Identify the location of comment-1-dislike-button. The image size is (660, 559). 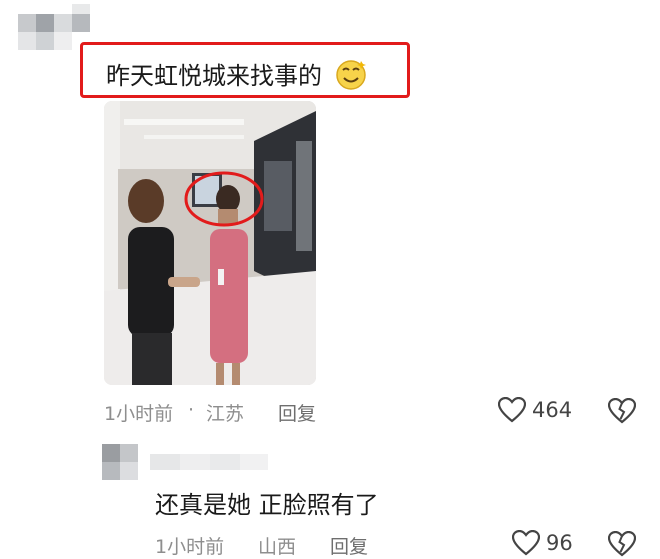
(622, 411).